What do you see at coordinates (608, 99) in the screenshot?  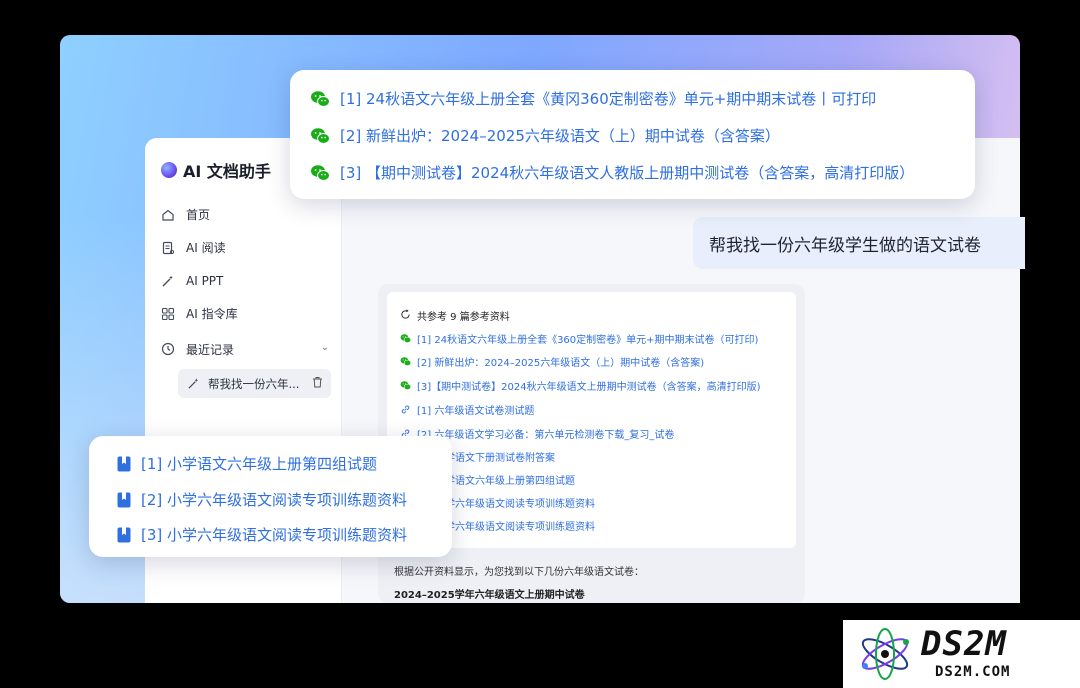 I see `wechat-source-text: [1] 24秋语文六年级上册全套《黄冈360定制密卷》单元+期中期末试卷丨可打印` at bounding box center [608, 99].